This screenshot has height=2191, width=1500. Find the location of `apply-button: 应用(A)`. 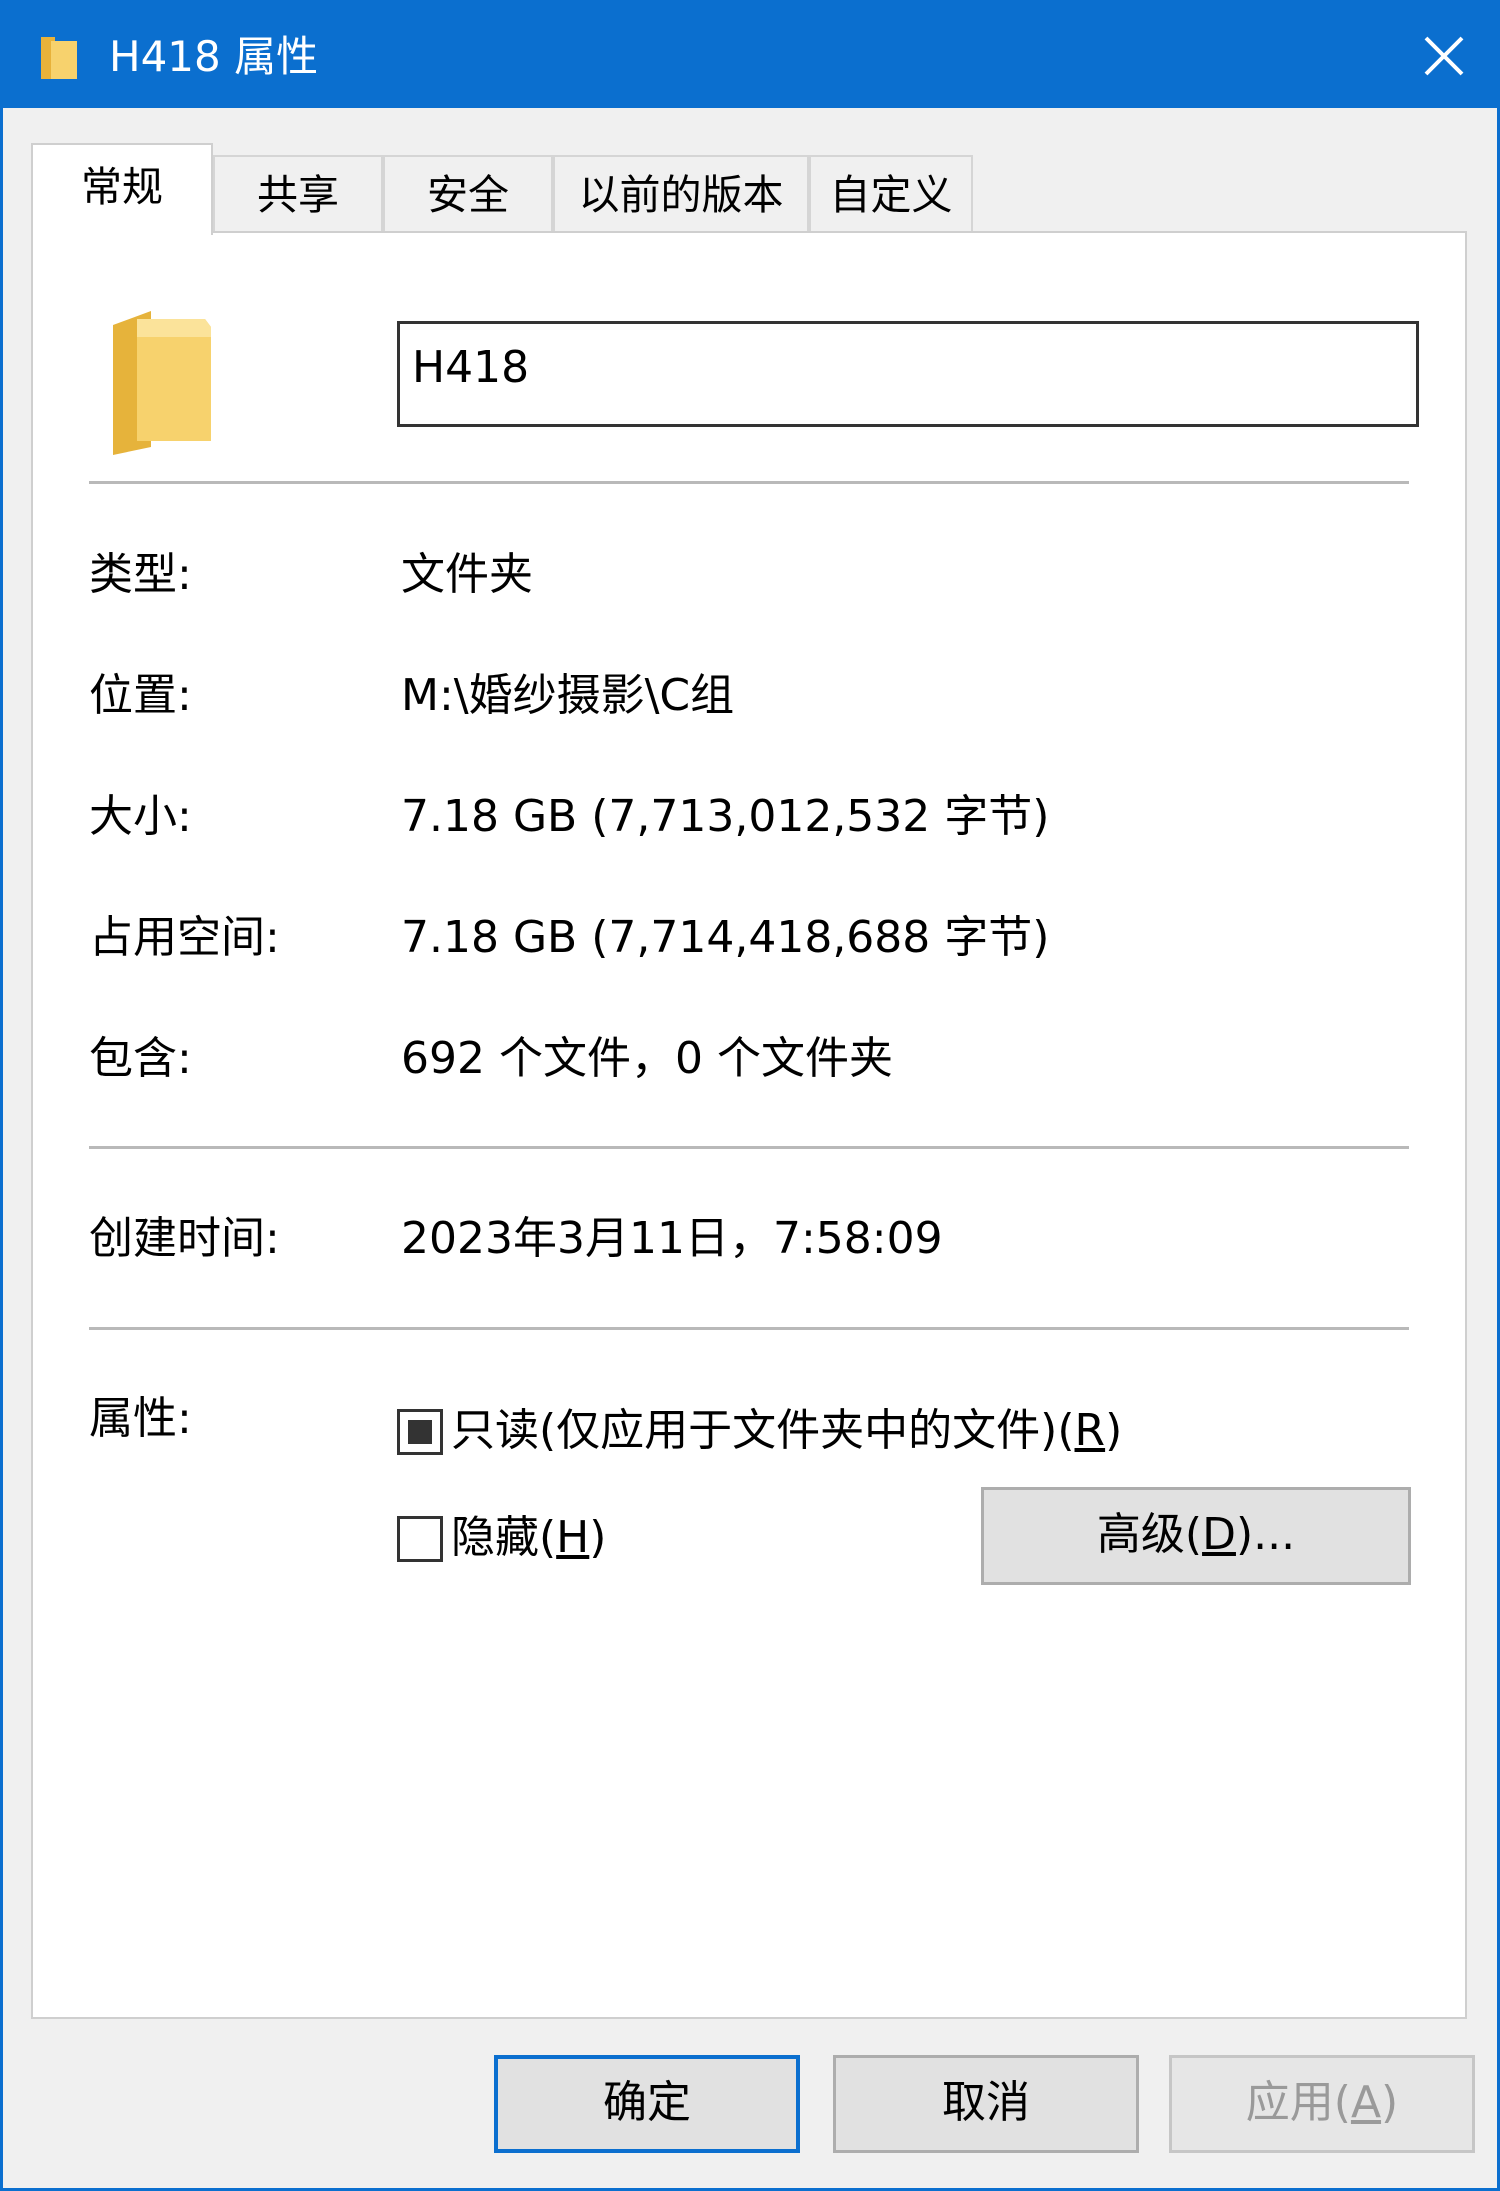

apply-button: 应用(A) is located at coordinates (1322, 2104).